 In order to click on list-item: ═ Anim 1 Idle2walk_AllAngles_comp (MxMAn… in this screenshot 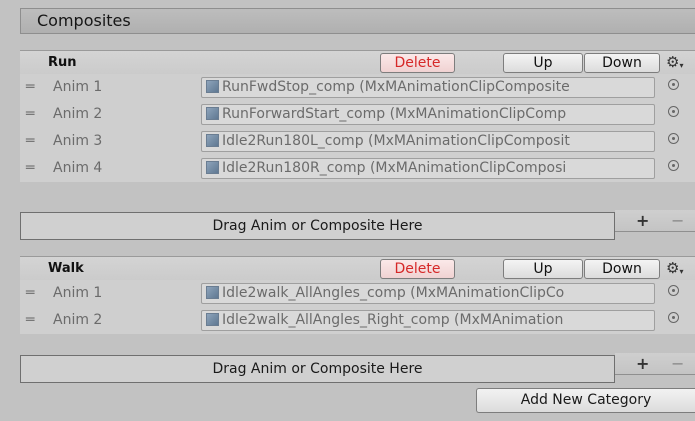, I will do `click(357, 293)`.